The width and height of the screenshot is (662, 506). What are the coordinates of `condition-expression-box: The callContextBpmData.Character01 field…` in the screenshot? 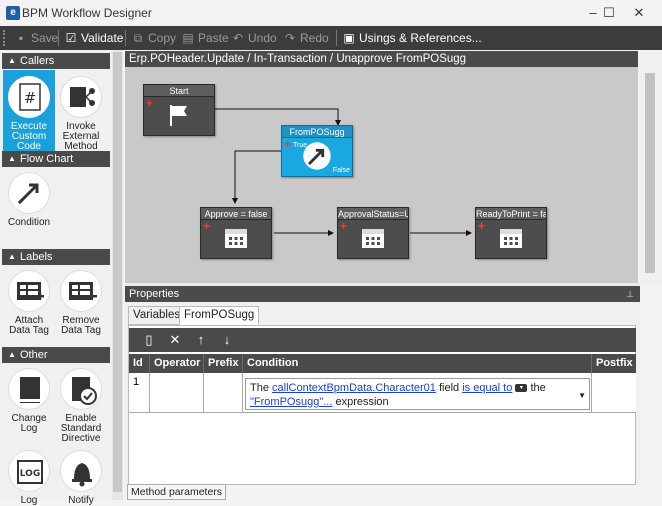 It's located at (417, 394).